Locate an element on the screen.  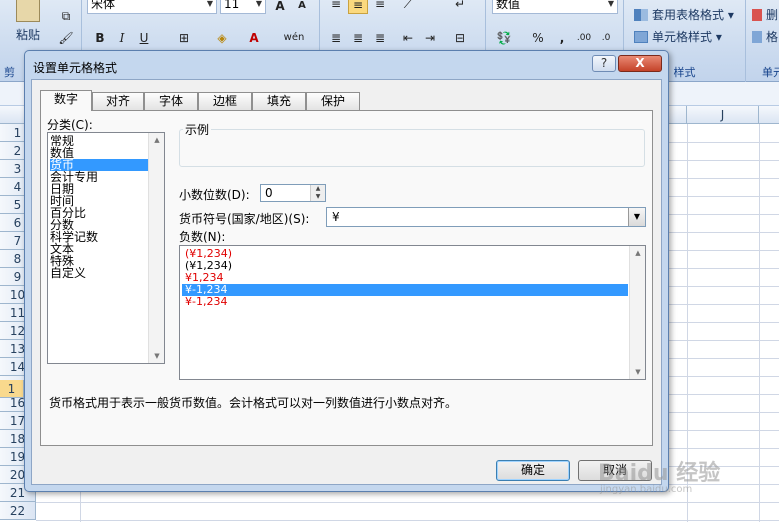
align-right-icon: ≣ is located at coordinates (380, 38).